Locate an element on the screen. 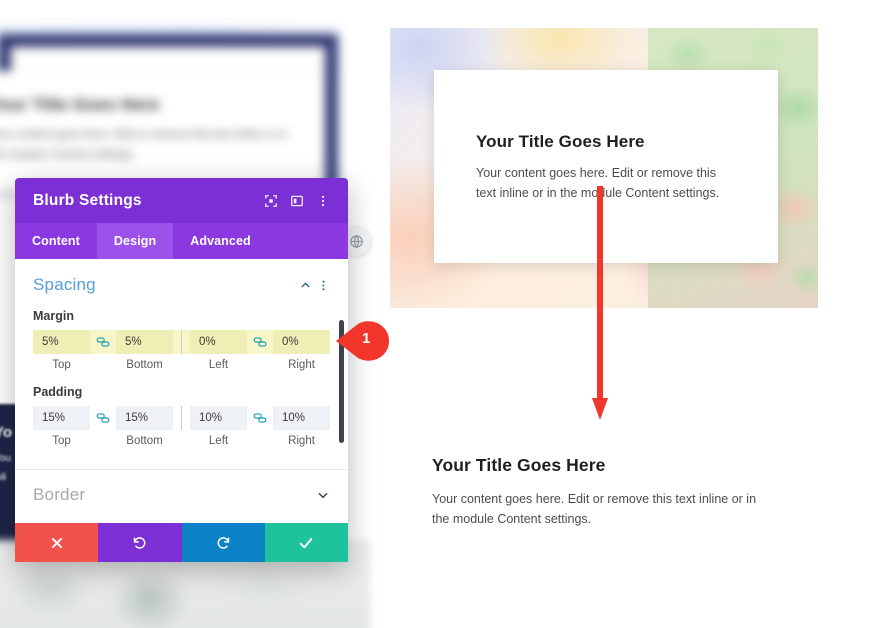 This screenshot has height=628, width=880. modal-tab-bar: Content Design Advanced is located at coordinates (181, 241).